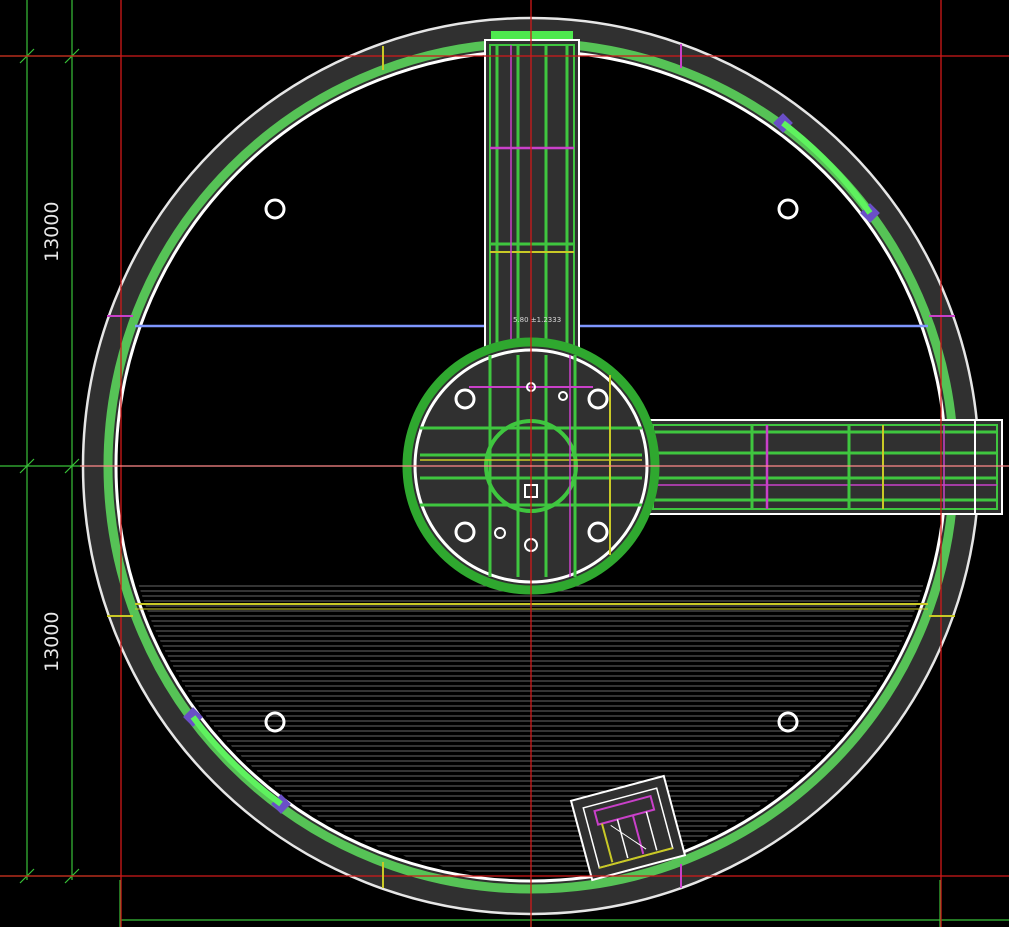  What do you see at coordinates (825, 467) in the screenshot?
I see `walkway-horizontal` at bounding box center [825, 467].